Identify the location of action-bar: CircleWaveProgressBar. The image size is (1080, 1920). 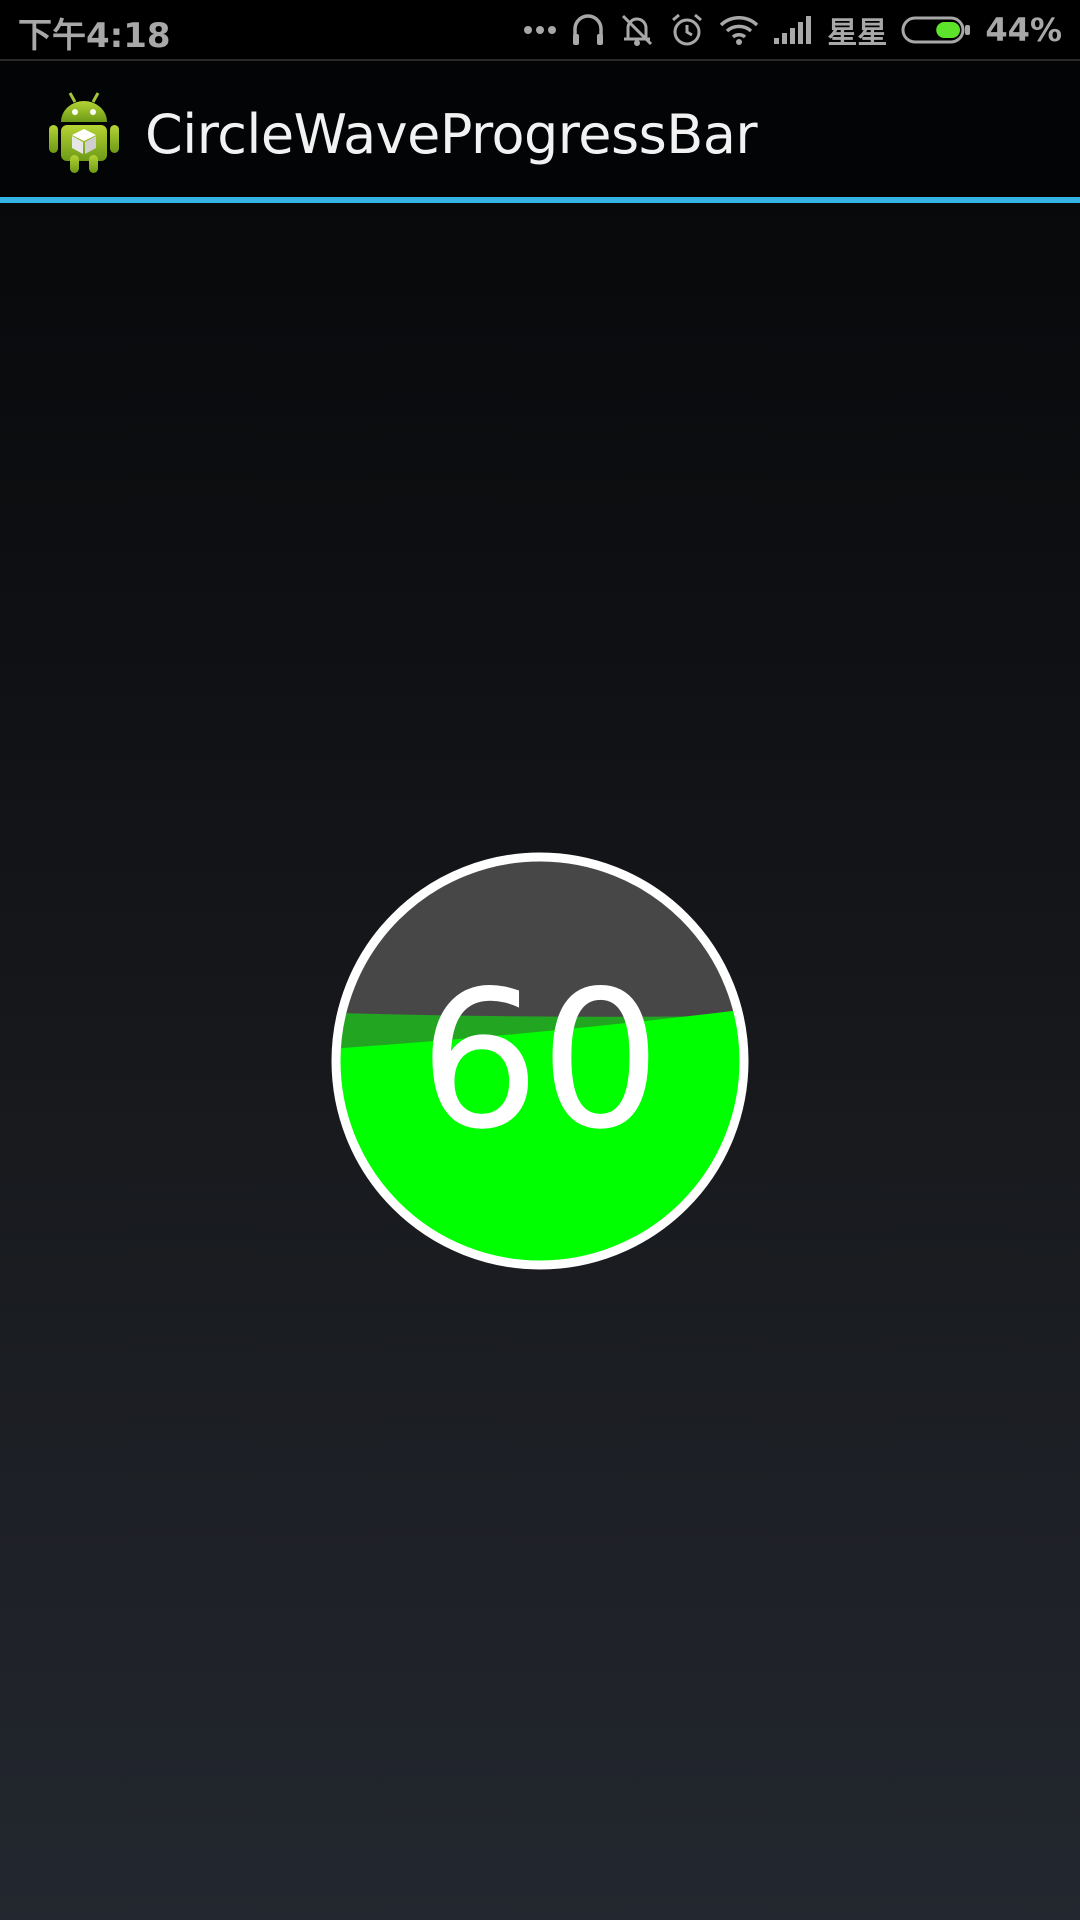
(540, 130).